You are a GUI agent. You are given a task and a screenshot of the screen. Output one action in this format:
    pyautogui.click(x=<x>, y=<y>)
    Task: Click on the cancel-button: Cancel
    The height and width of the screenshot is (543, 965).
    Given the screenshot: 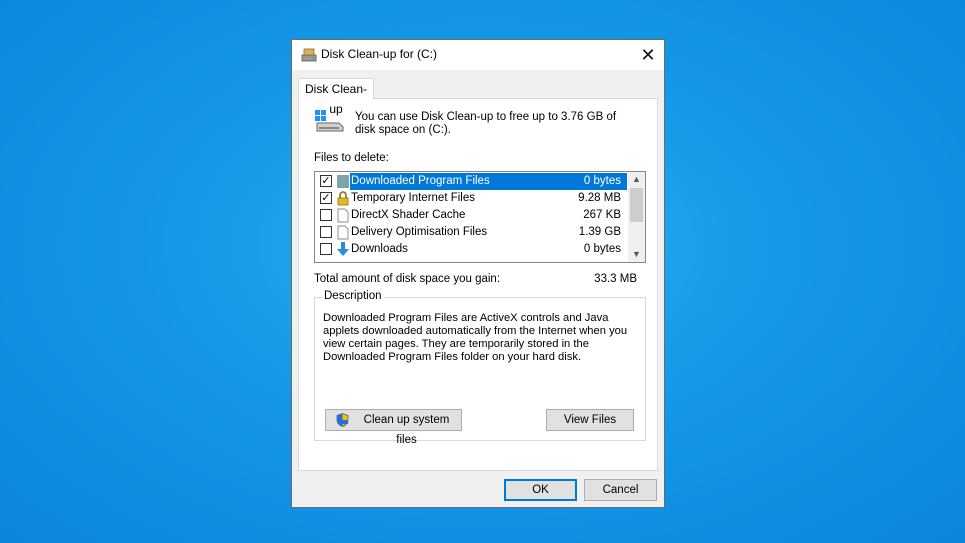 What is the action you would take?
    pyautogui.click(x=620, y=490)
    